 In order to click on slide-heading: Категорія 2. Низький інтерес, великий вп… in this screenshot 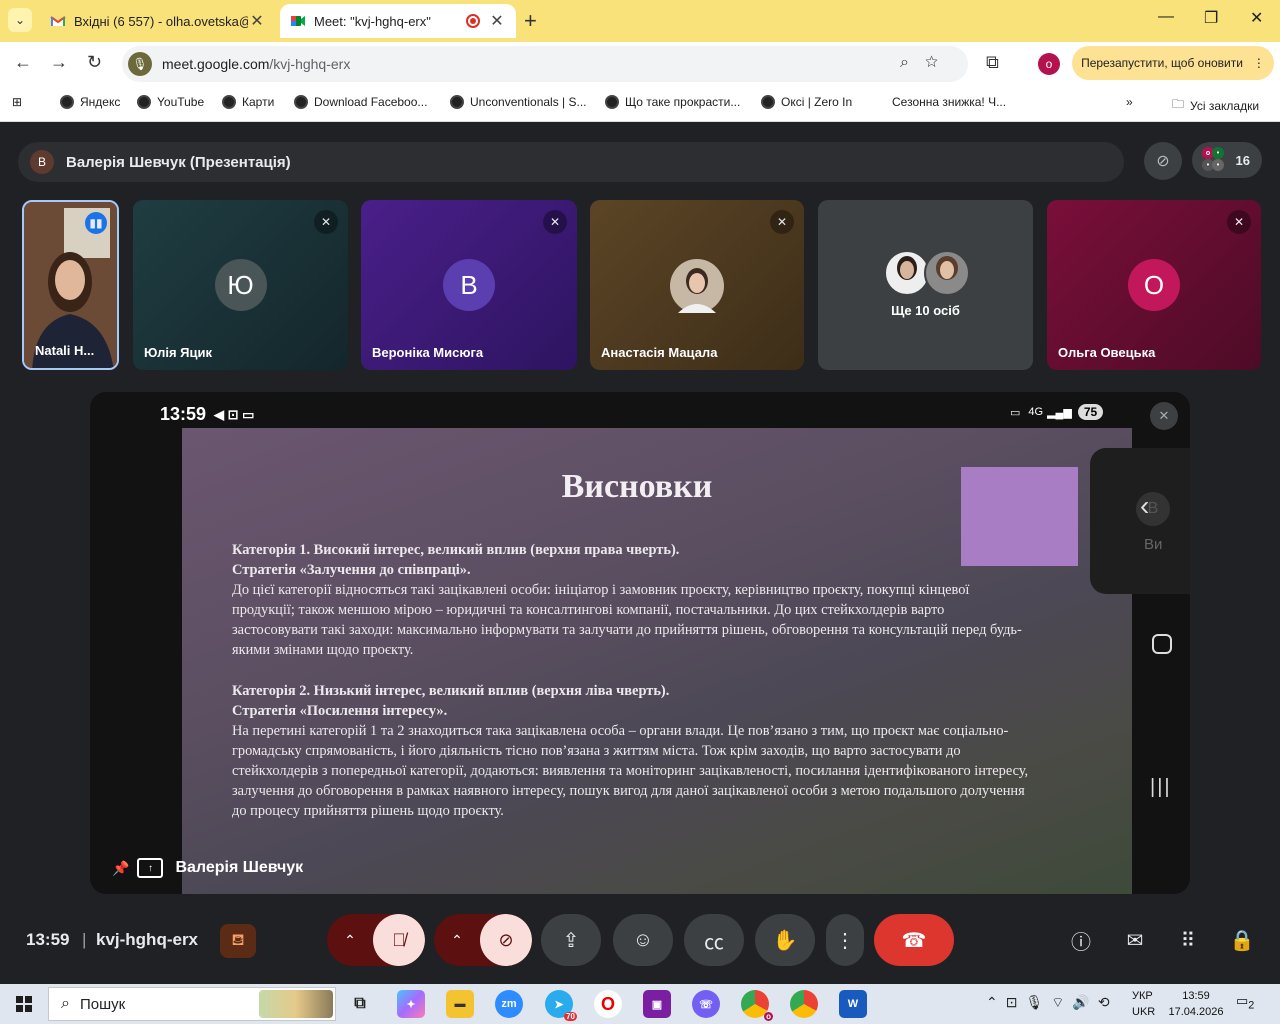, I will do `click(451, 690)`.